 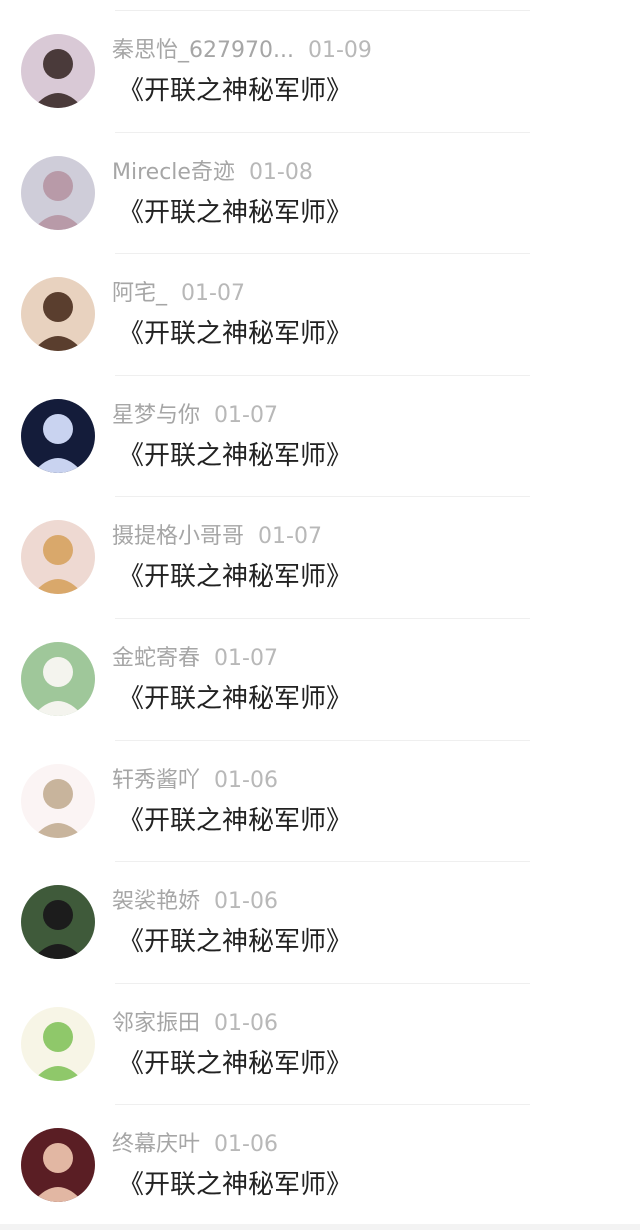 What do you see at coordinates (178, 536) in the screenshot?
I see `username: 摄提格小哥哥` at bounding box center [178, 536].